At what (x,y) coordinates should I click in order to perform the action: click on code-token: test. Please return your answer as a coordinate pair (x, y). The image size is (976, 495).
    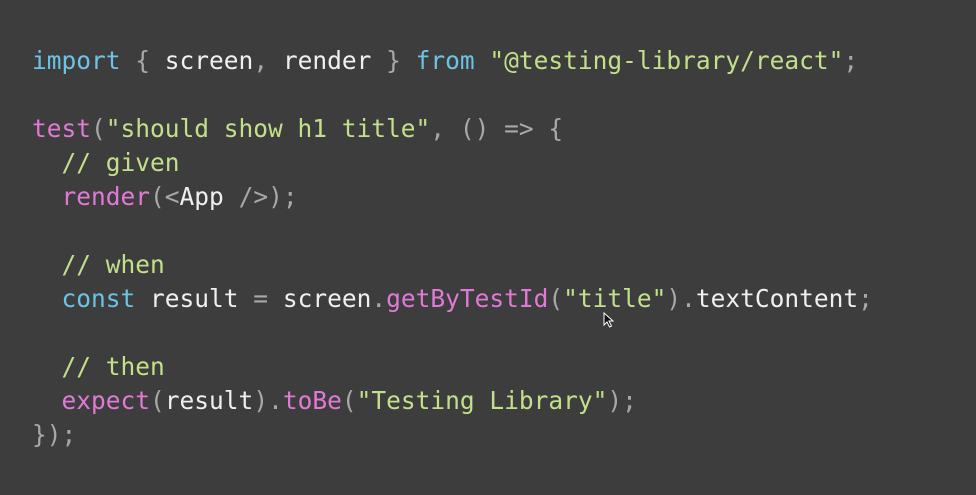
    Looking at the image, I should click on (62, 128).